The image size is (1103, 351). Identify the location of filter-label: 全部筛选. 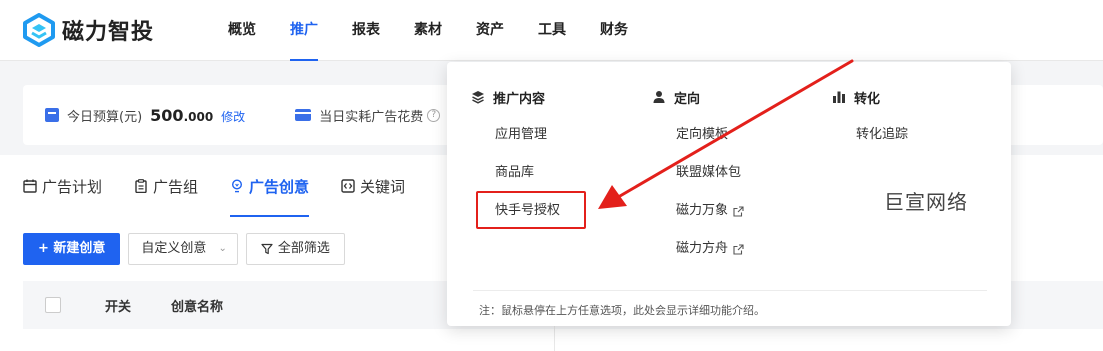
(303, 248).